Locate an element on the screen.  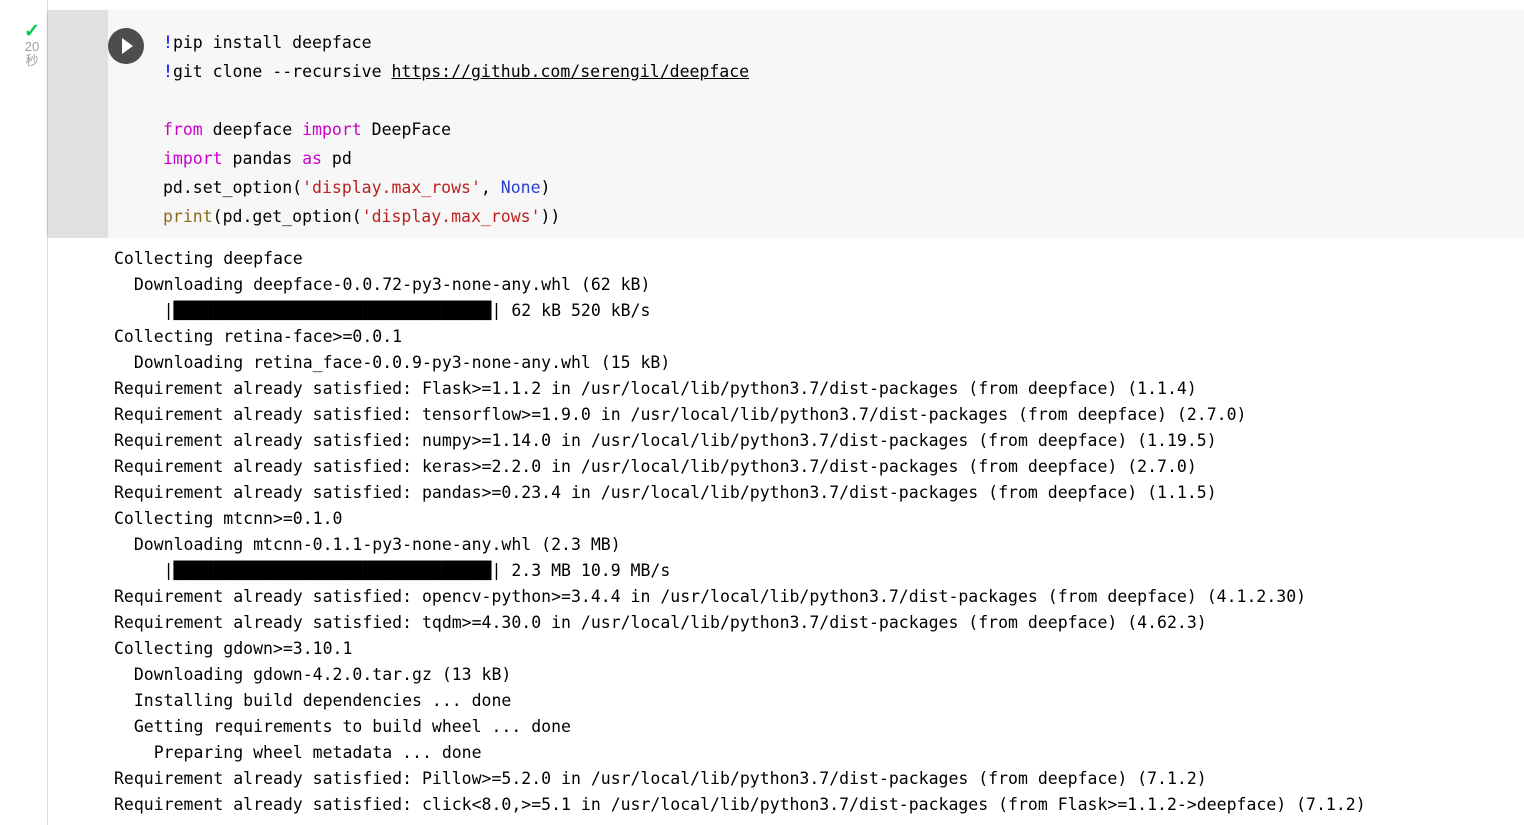
code-token: pd is located at coordinates (336, 158).